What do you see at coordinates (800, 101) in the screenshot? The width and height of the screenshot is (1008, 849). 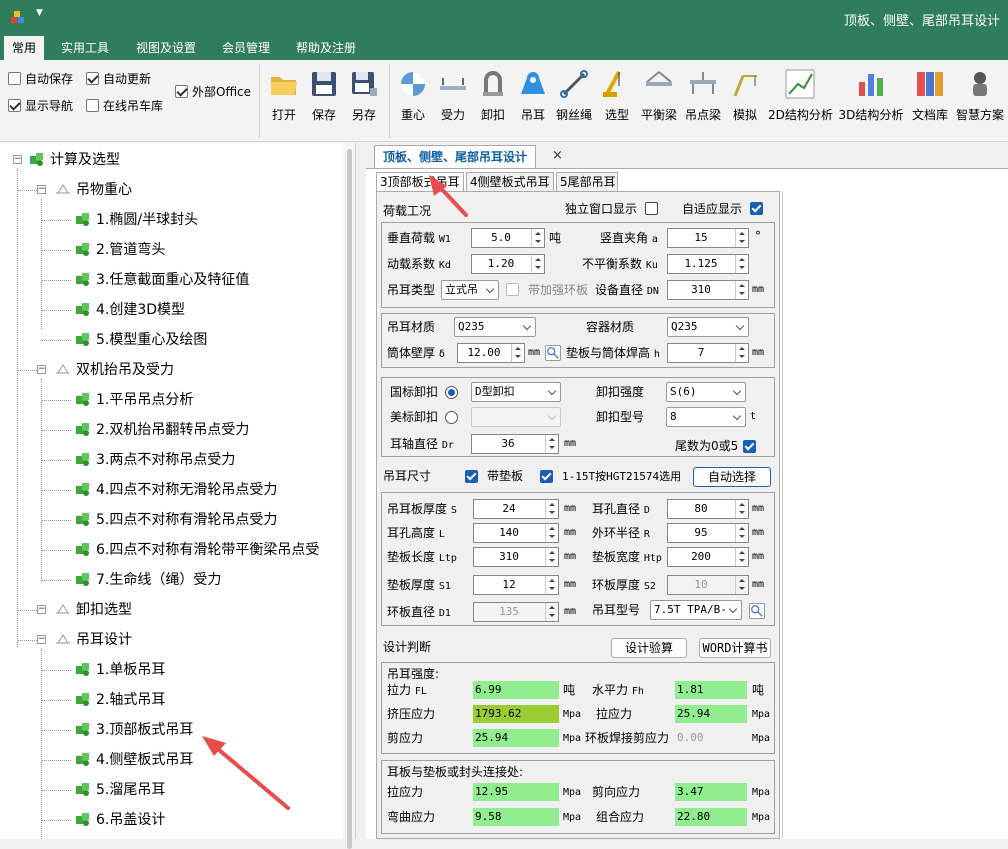 I see `2d-structural-analysis-button: 2D结构分析` at bounding box center [800, 101].